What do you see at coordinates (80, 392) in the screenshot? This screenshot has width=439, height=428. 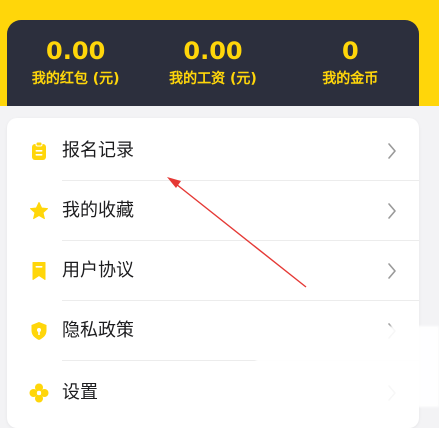 I see `menu-item-label: 设置` at bounding box center [80, 392].